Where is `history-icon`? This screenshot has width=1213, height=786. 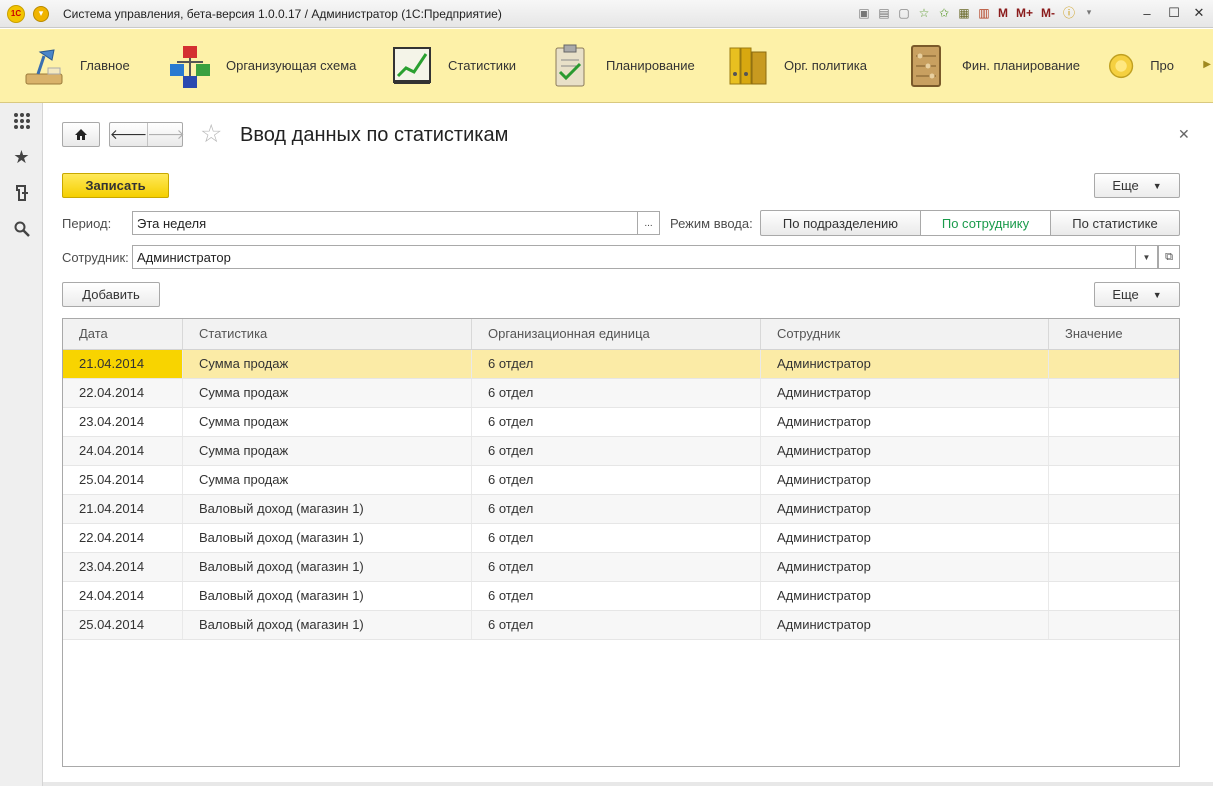
history-icon is located at coordinates (21, 193).